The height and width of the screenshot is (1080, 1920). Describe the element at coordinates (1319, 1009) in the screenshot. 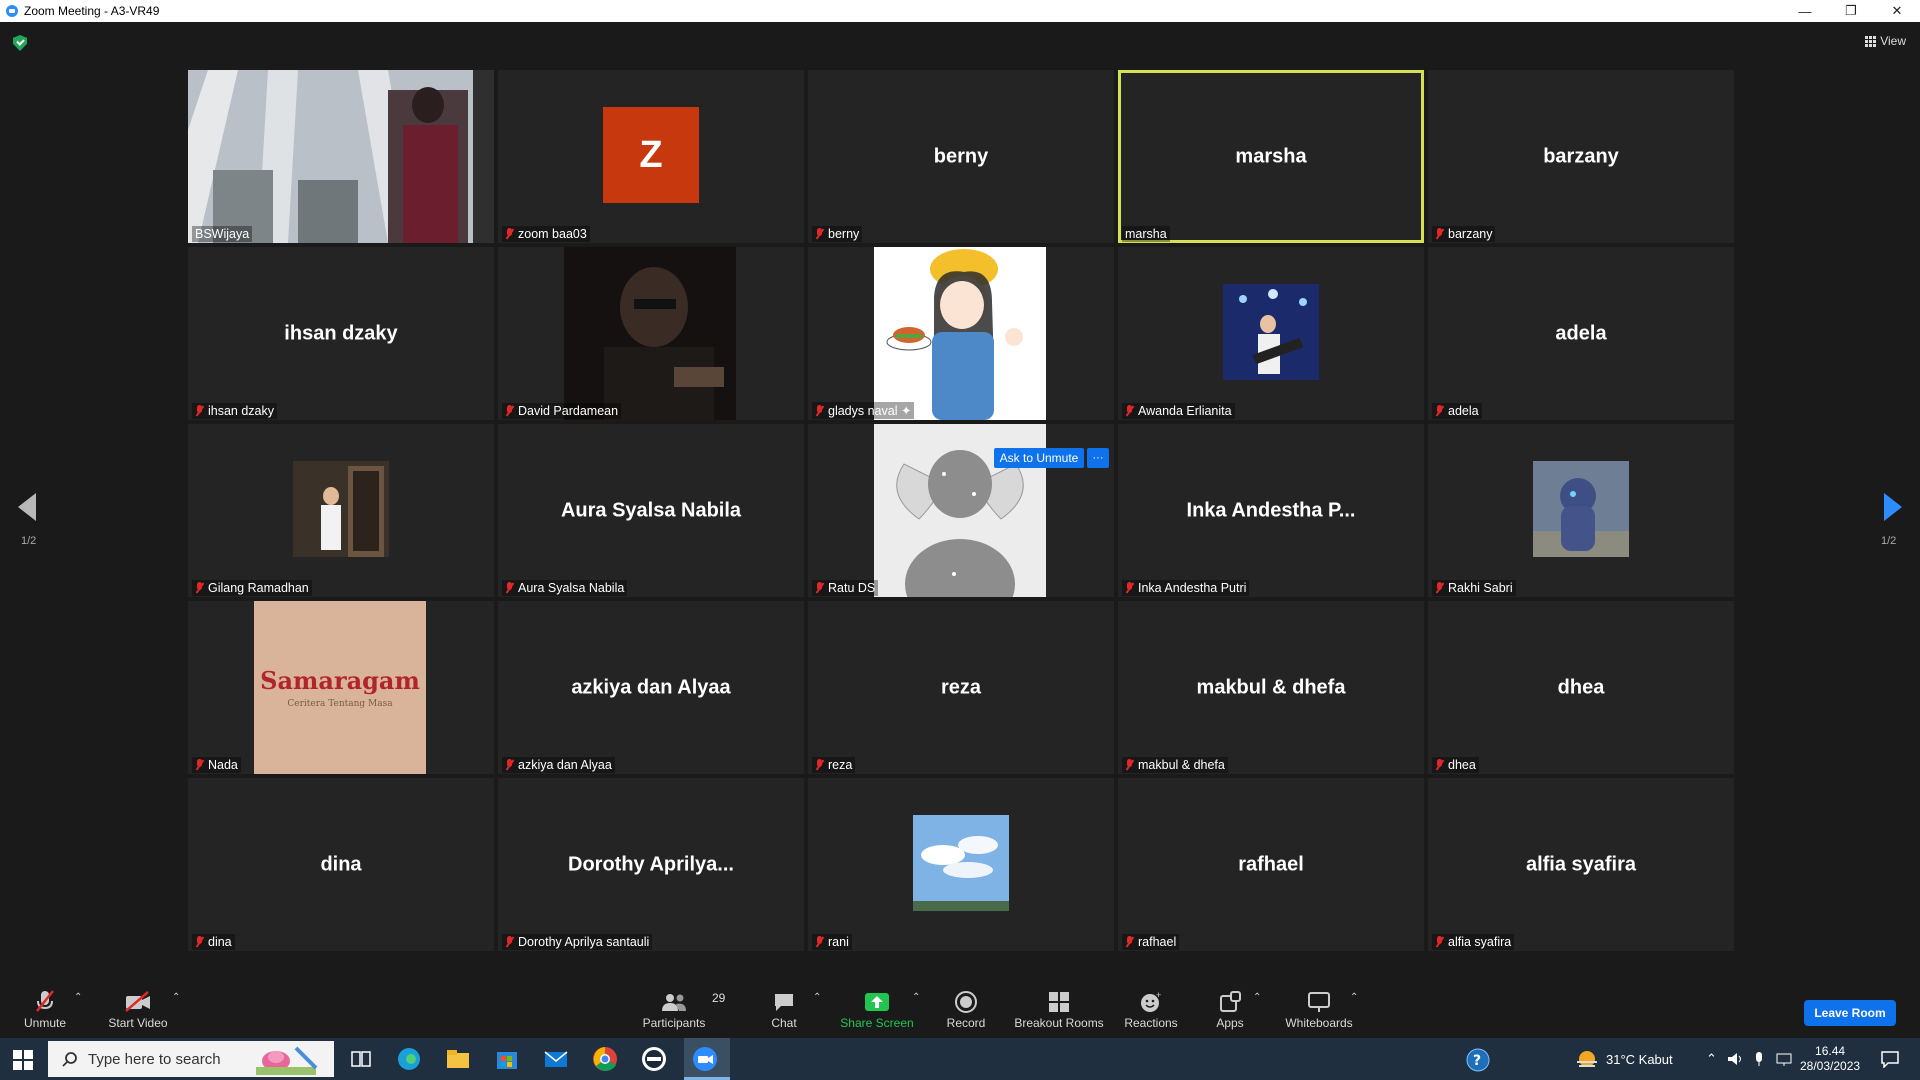

I see `whiteboards-button: Whiteboards` at that location.